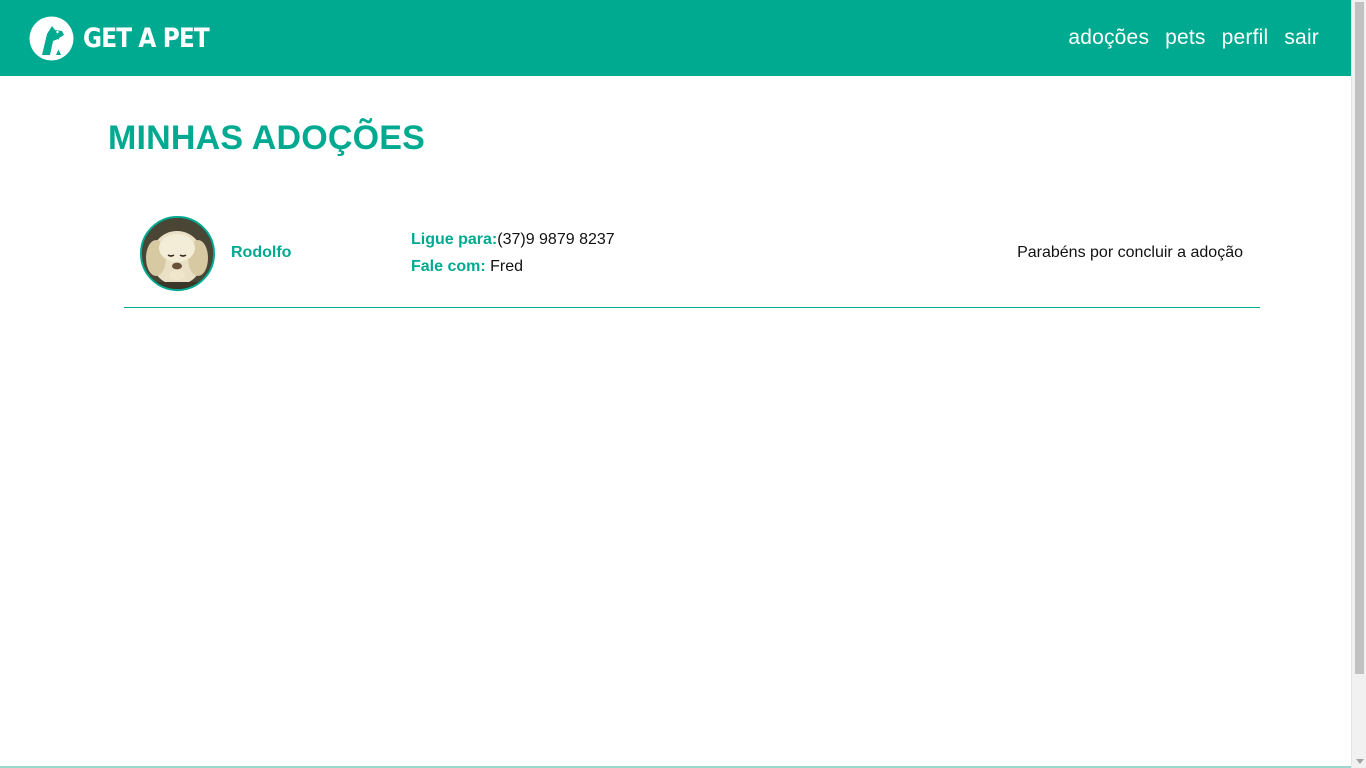 This screenshot has width=1366, height=768. Describe the element at coordinates (454, 239) in the screenshot. I see `phone-label: Ligue para:` at that location.